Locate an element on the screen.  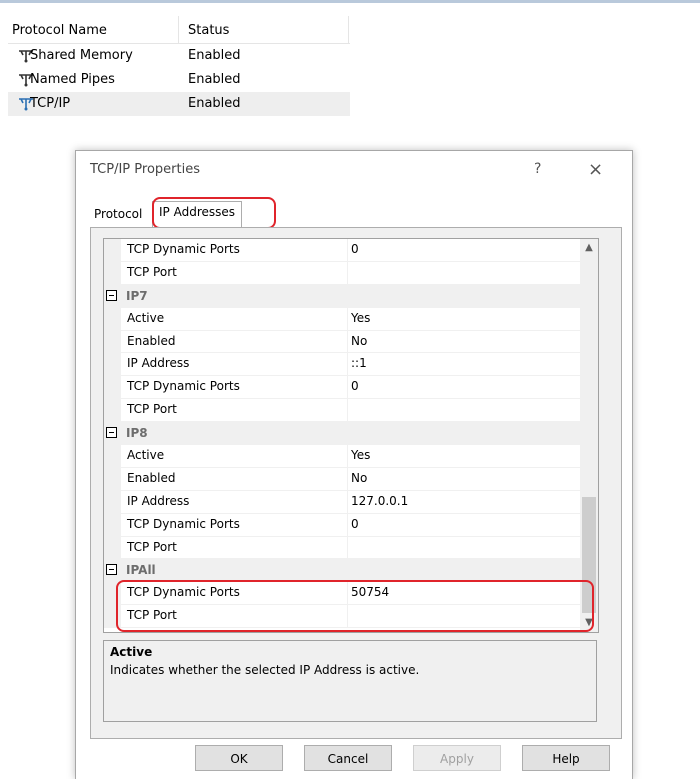
protocol-list-header: Protocol Name Status is located at coordinates (179, 30).